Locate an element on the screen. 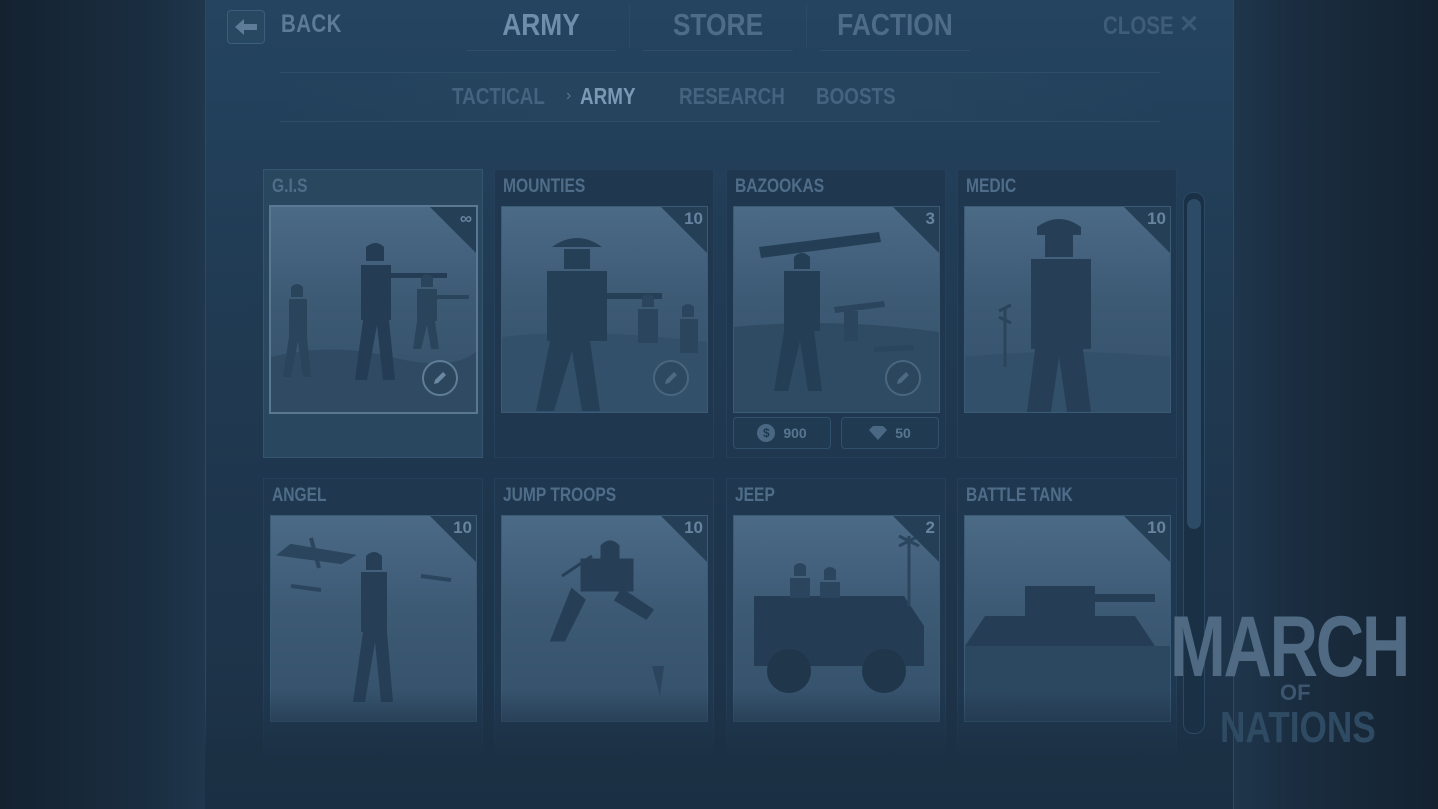 This screenshot has height=809, width=1438. unit-card-bazookas: BAZOOKAS 3 $ 900 50 is located at coordinates (836, 313).